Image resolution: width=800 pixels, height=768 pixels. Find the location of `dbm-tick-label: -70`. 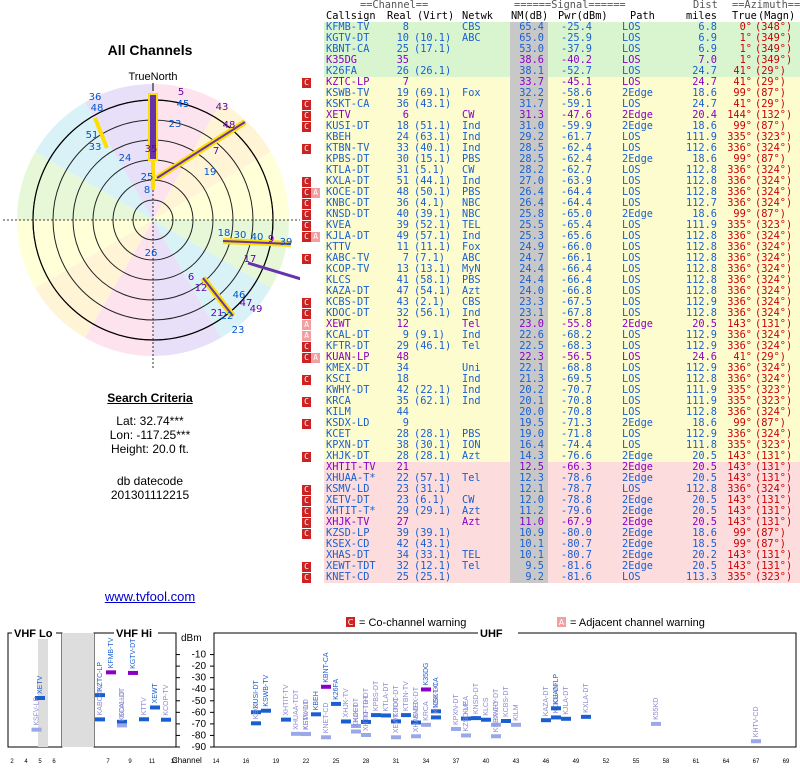

dbm-tick-label: -70 is located at coordinates (199, 724).